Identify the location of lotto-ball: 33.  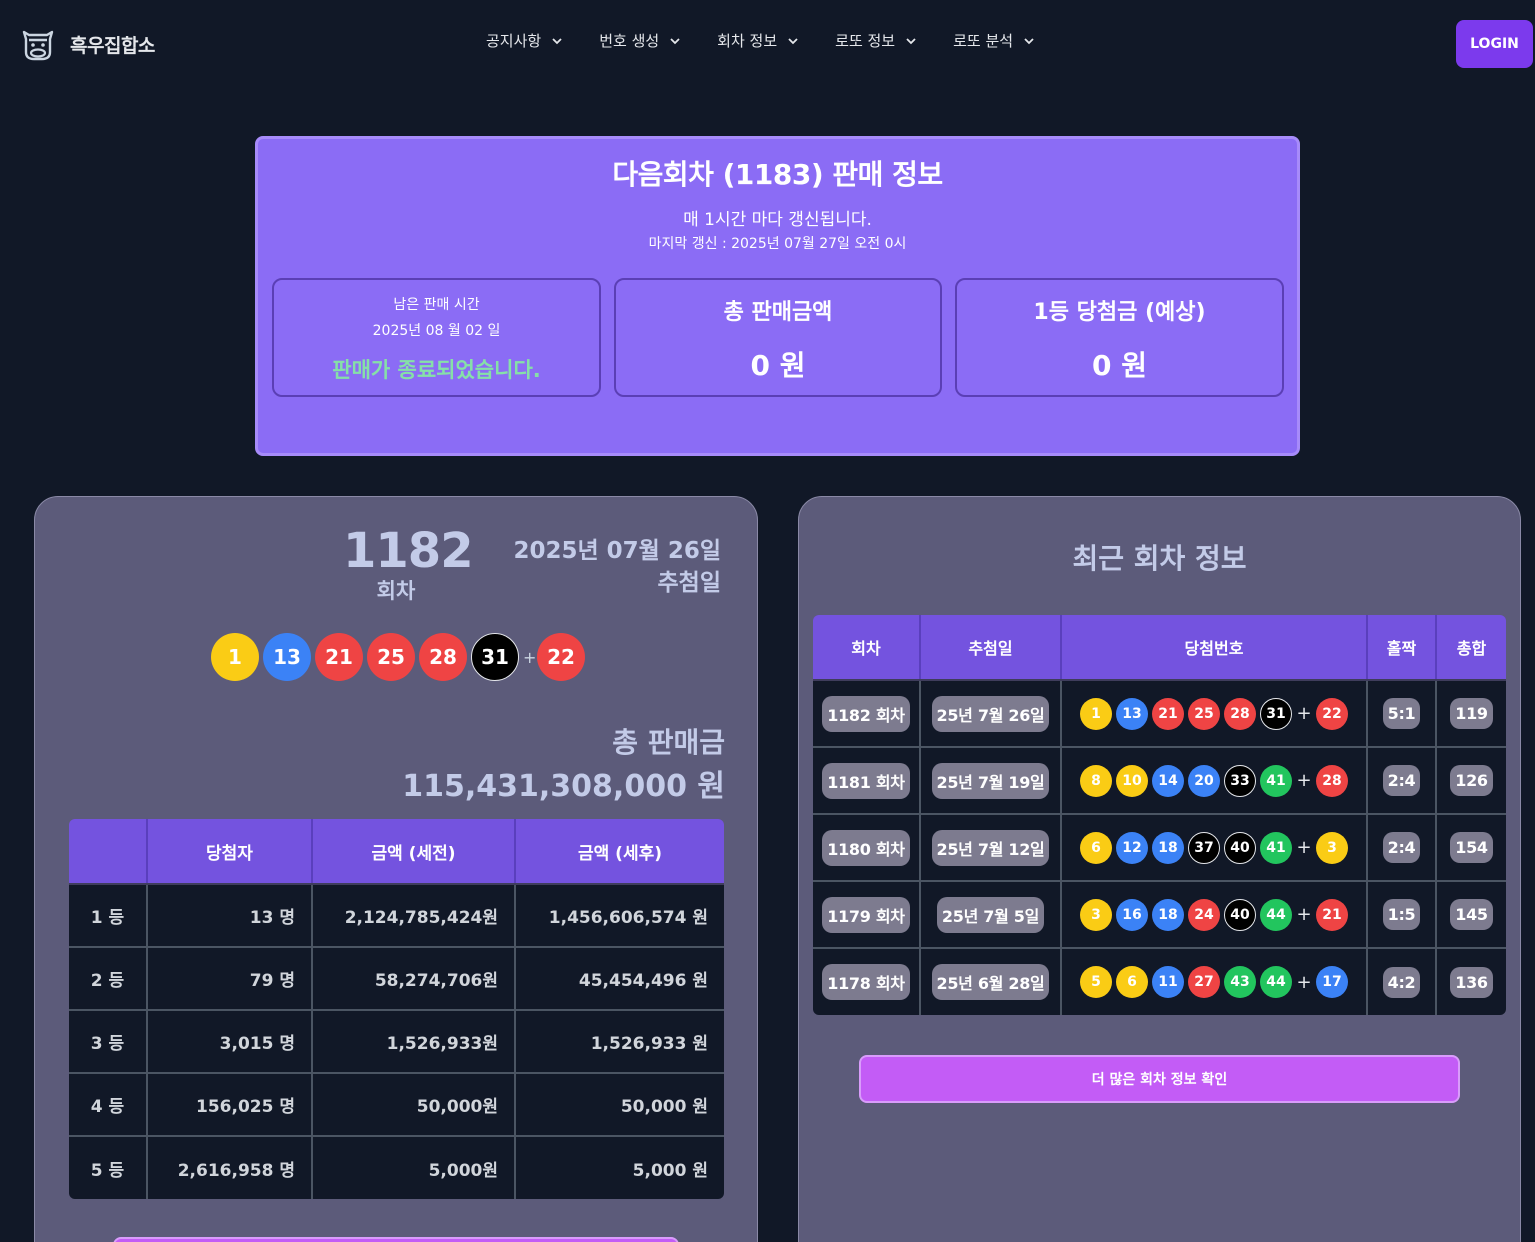
(1240, 780).